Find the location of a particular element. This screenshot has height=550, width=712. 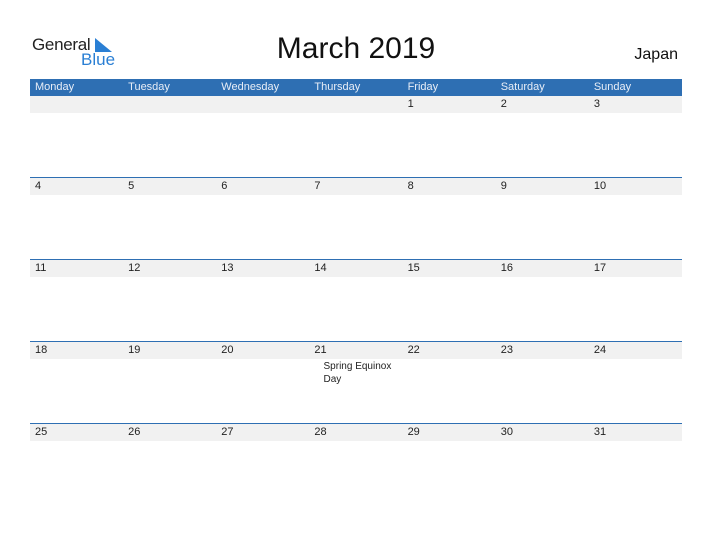

day-number: 13 is located at coordinates (227, 268).